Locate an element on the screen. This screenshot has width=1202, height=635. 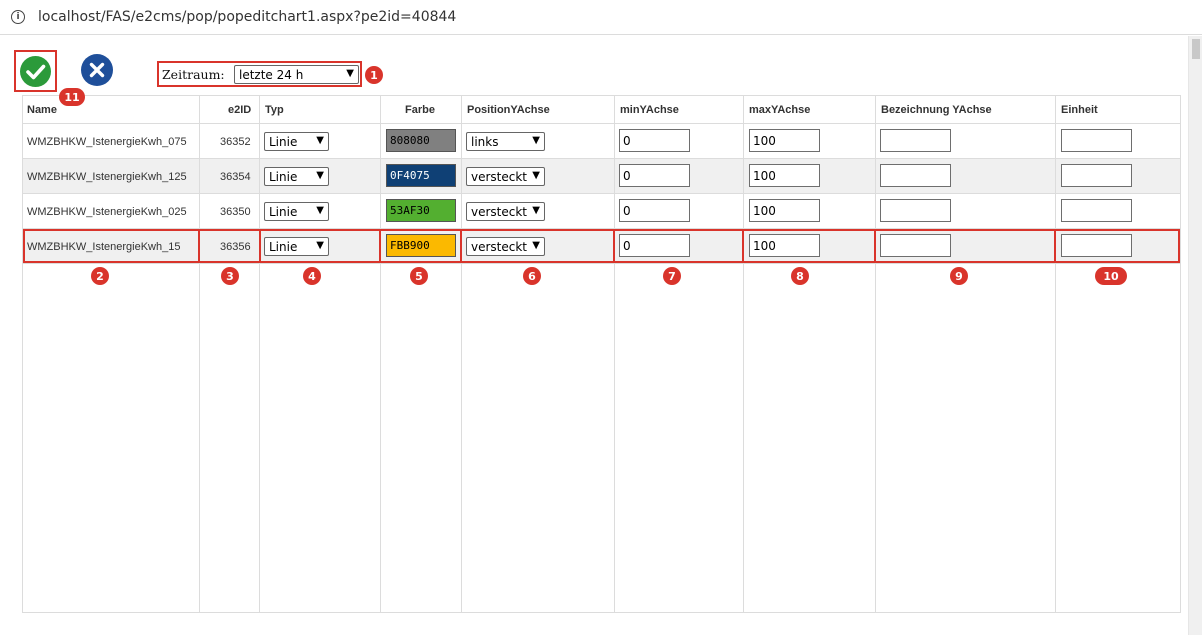
color-field: 808080 is located at coordinates (421, 140).